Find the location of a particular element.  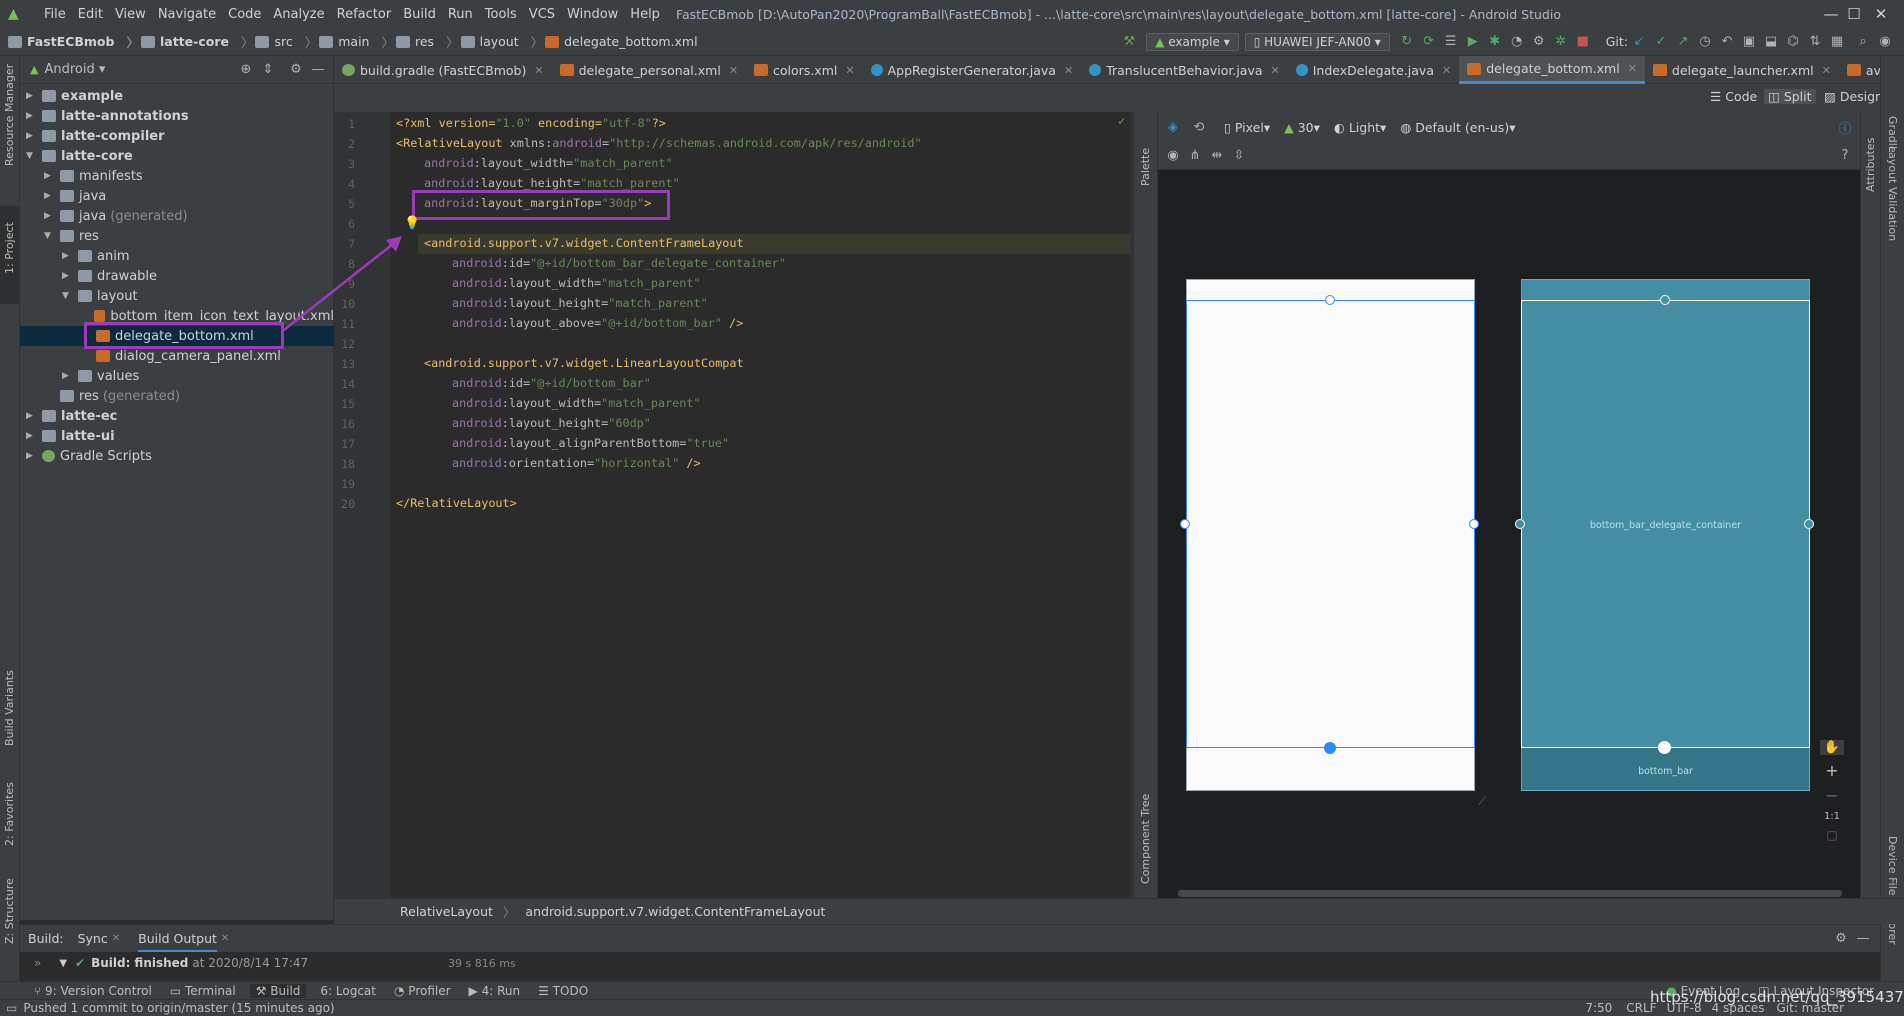

profiler-tab: ◔ Profiler is located at coordinates (422, 991).